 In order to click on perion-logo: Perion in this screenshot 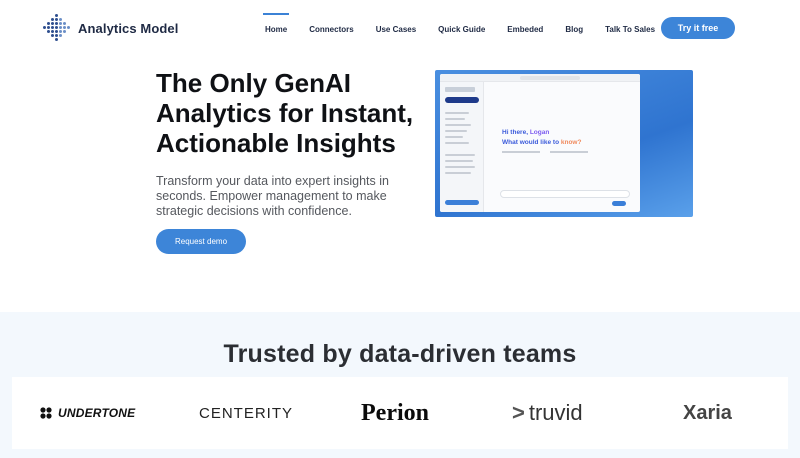, I will do `click(395, 412)`.